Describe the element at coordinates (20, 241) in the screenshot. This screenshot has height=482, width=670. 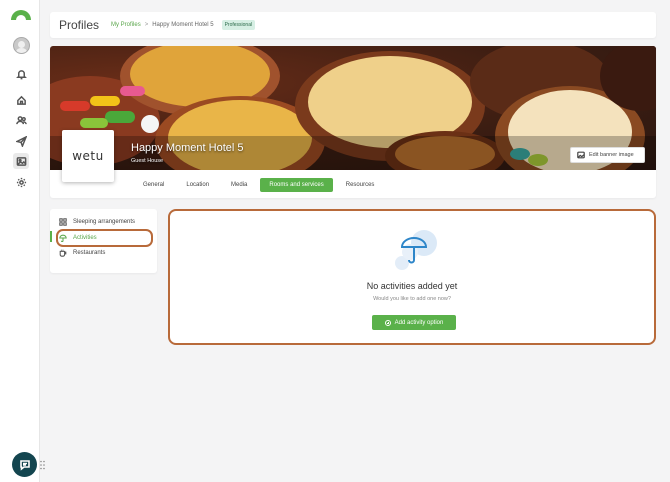
I see `left-nav-rail` at that location.